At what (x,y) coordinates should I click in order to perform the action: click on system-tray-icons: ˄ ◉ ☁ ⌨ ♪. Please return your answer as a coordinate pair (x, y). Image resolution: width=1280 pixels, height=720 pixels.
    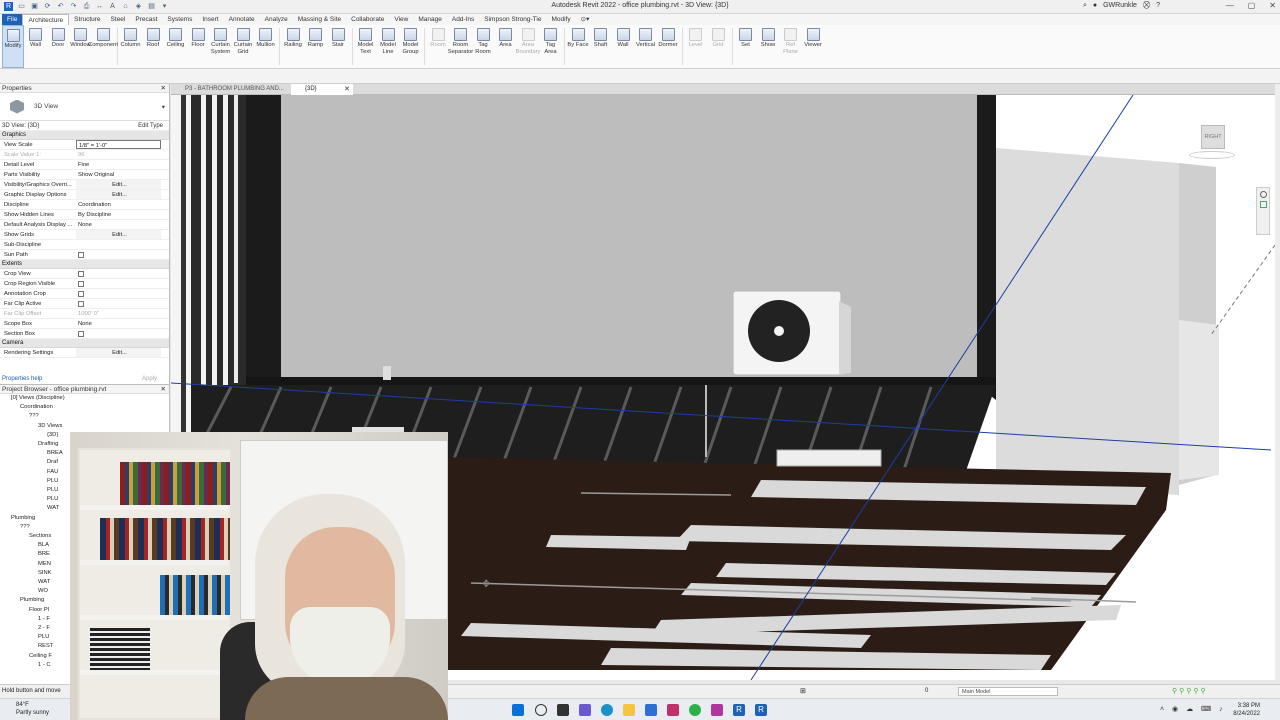
    Looking at the image, I should click on (1193, 709).